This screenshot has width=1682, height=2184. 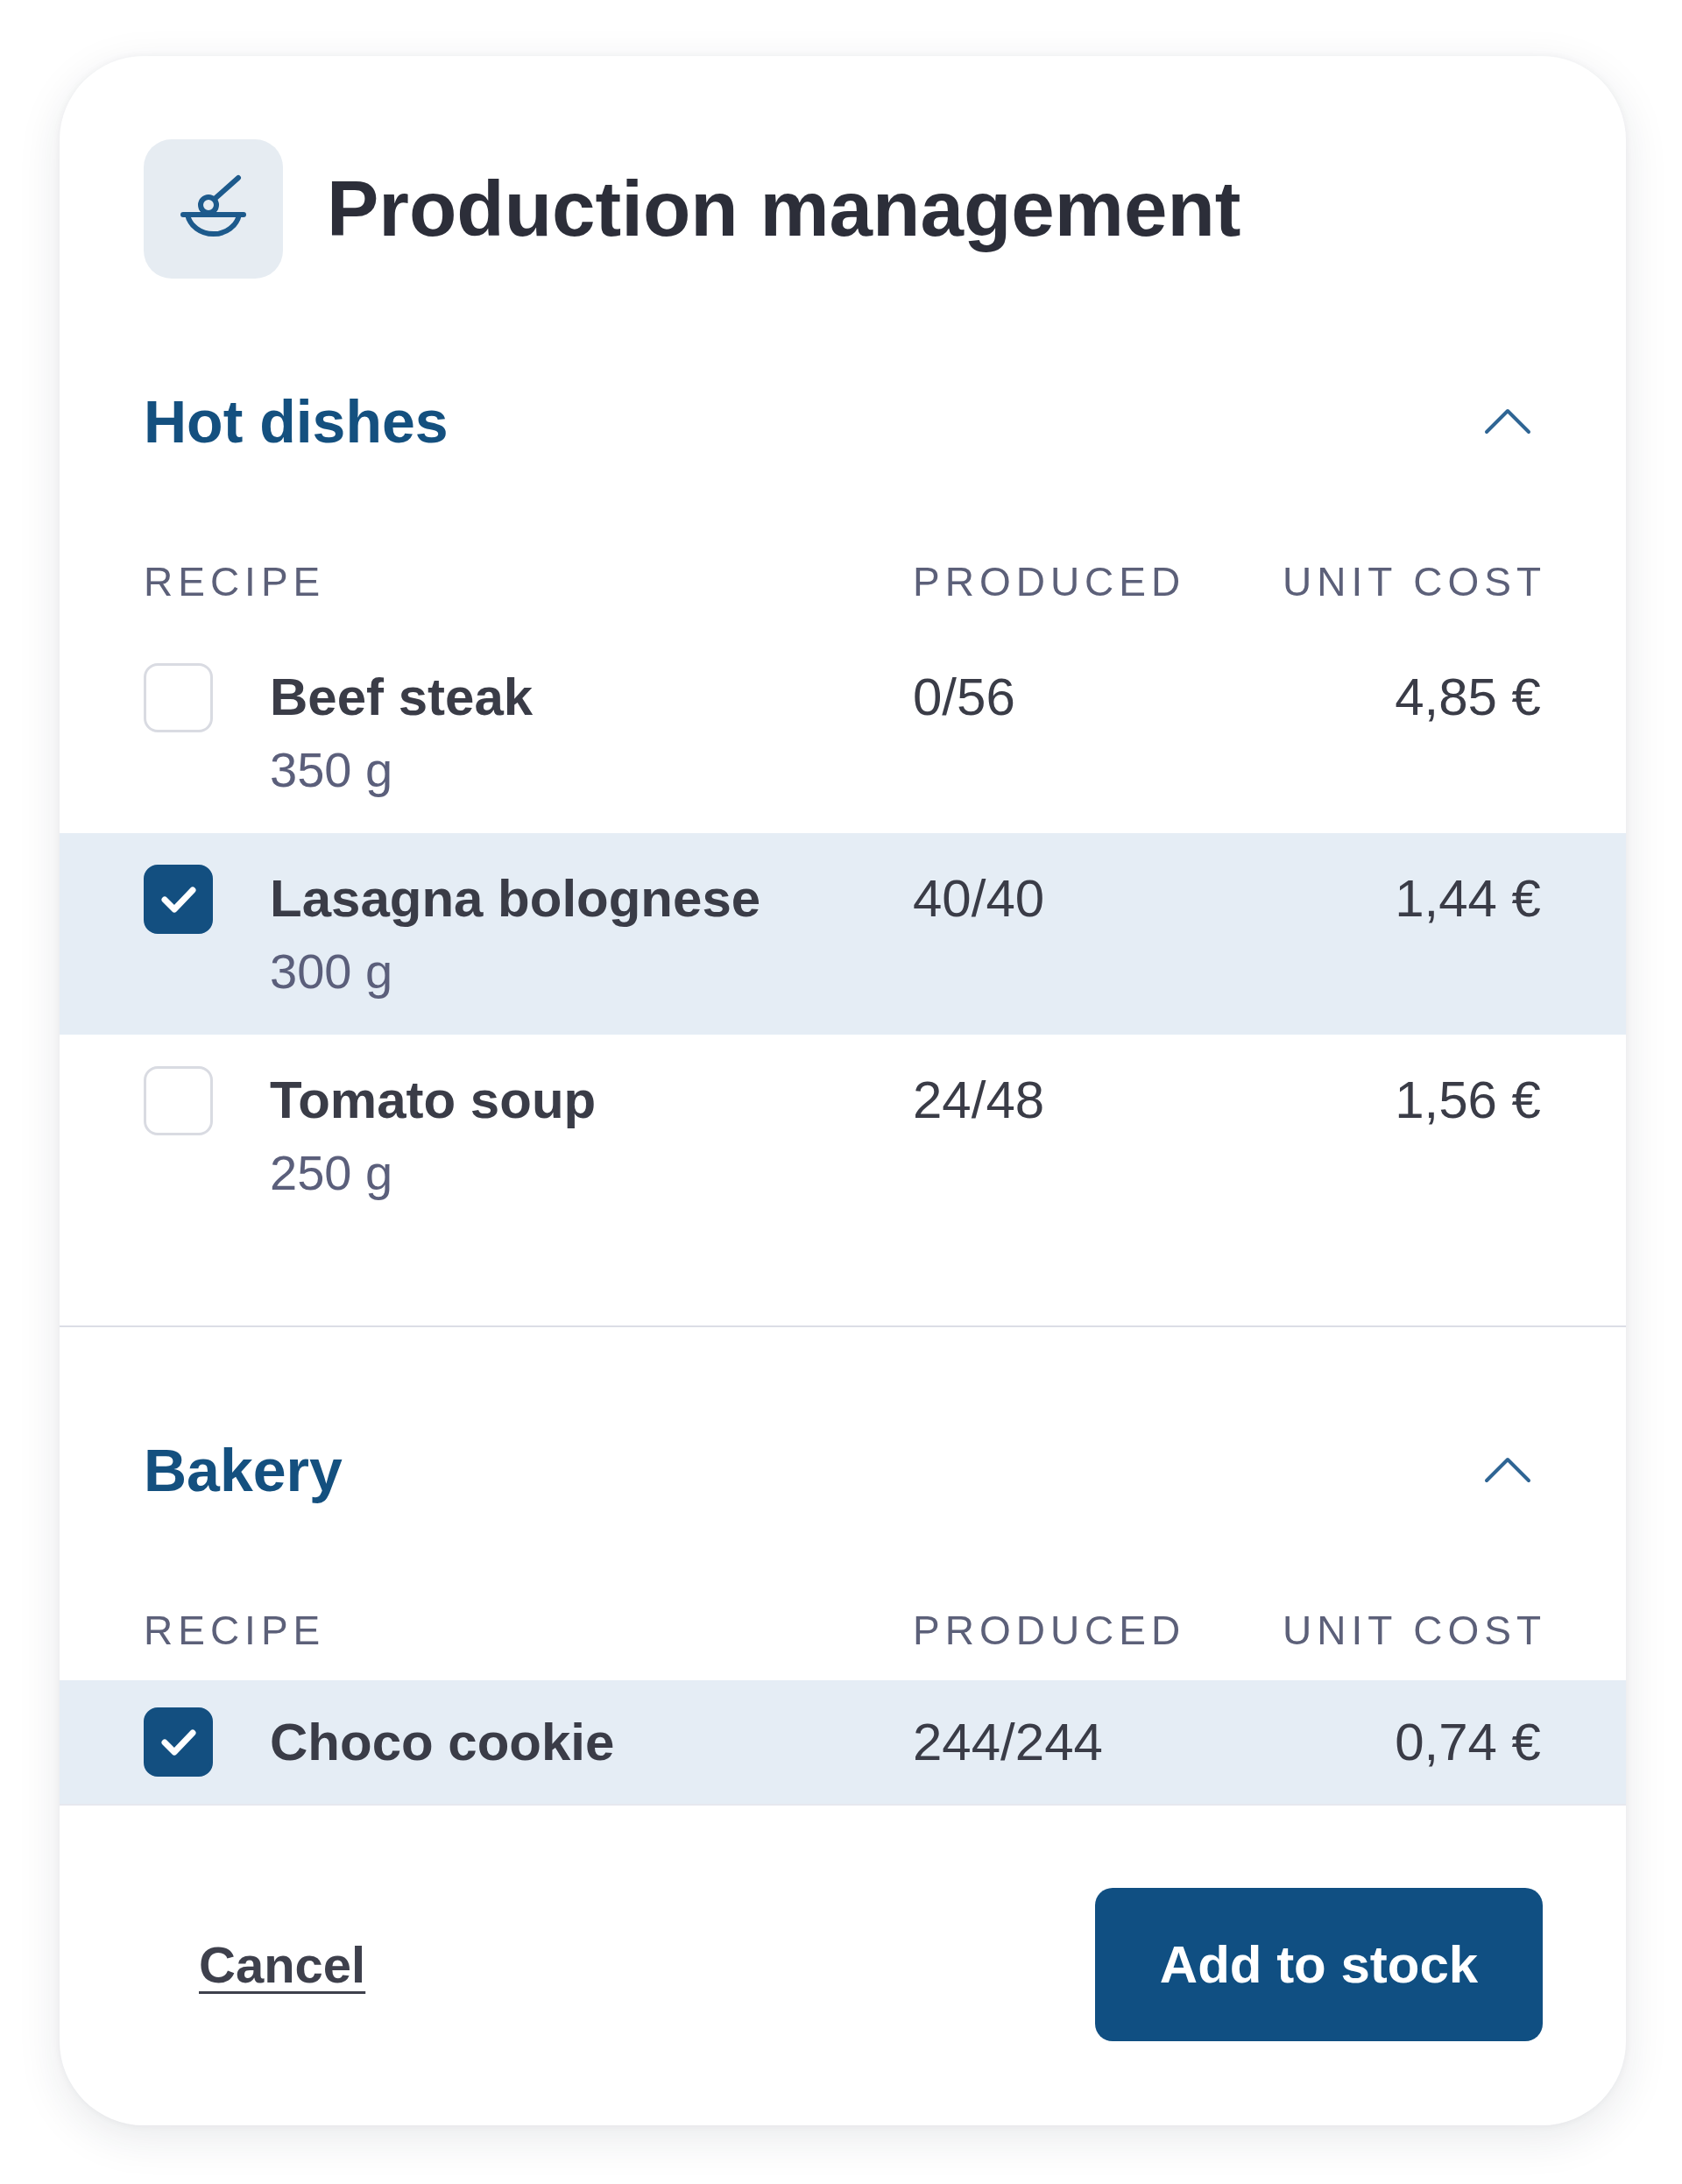 I want to click on mortar-pestle-icon, so click(x=213, y=209).